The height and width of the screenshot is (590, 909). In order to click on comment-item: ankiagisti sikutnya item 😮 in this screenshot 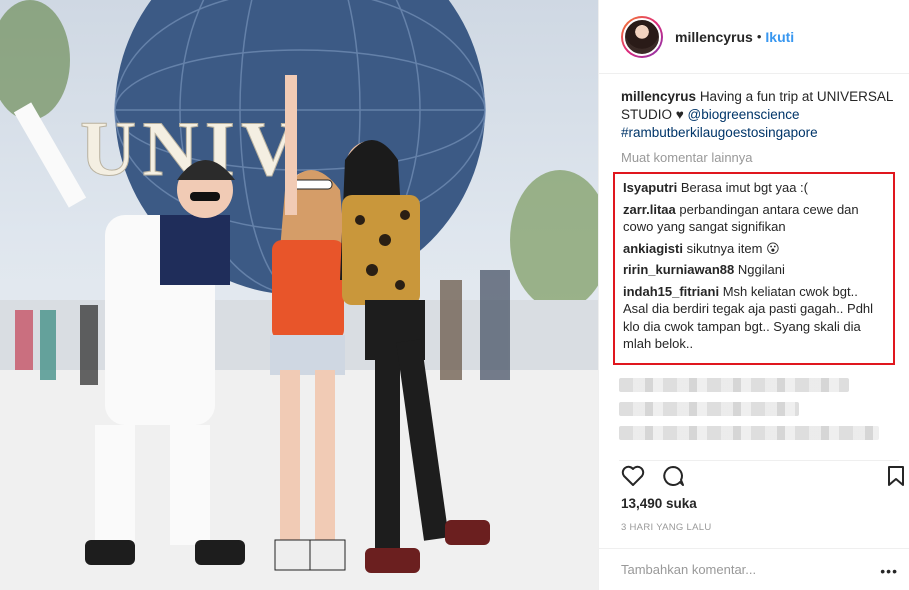, I will do `click(754, 249)`.